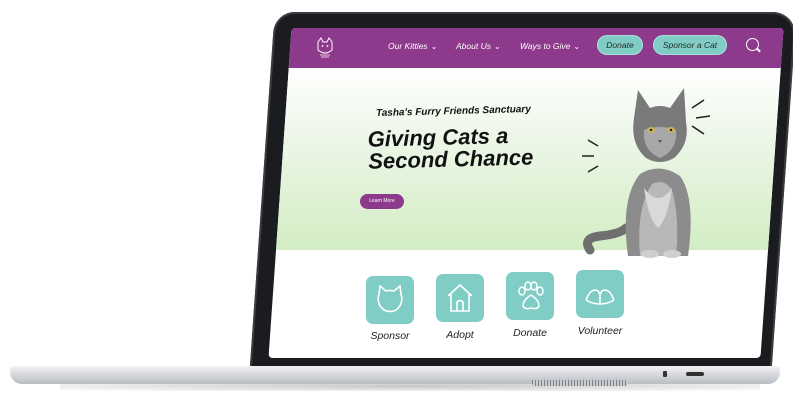 The width and height of the screenshot is (793, 414). Describe the element at coordinates (752, 44) in the screenshot. I see `search-icon` at that location.